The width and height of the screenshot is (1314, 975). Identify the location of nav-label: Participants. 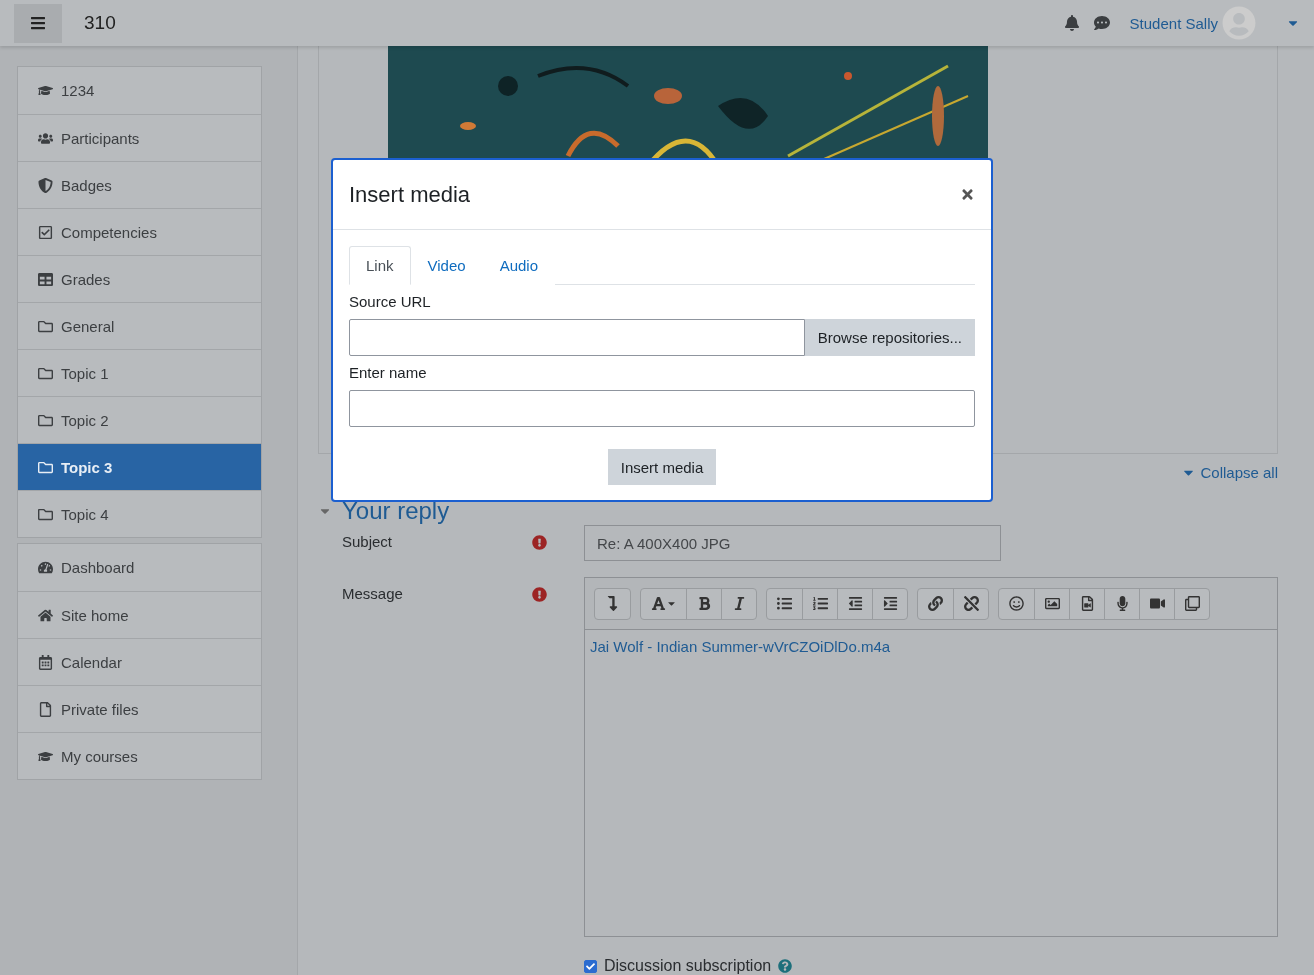
(100, 138).